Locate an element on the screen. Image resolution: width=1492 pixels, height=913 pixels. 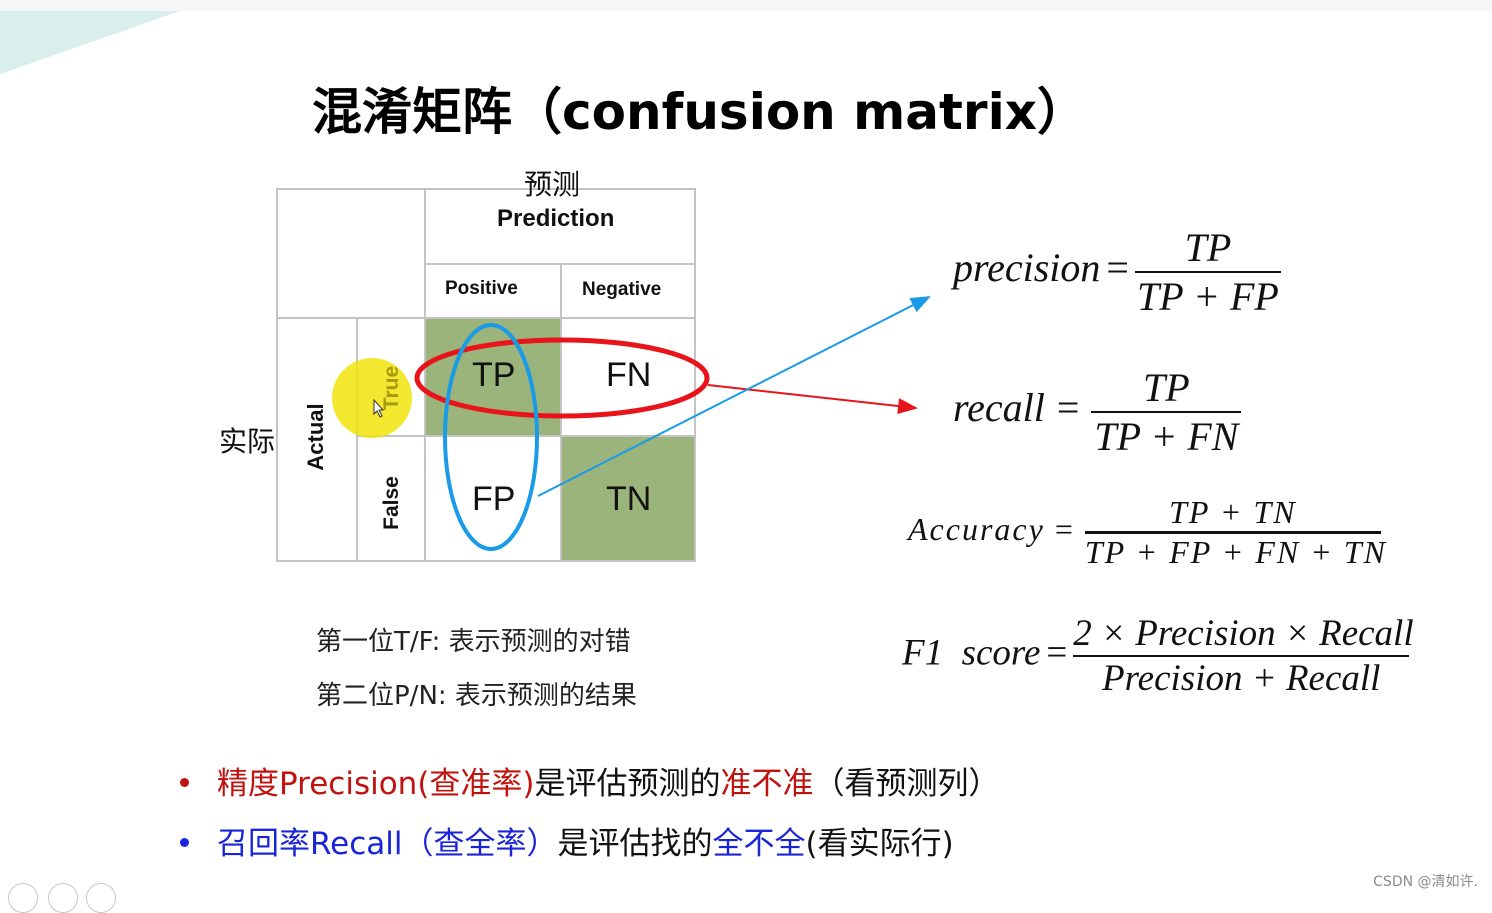
precision-term: 精度Precision(查准率) is located at coordinates (376, 784).